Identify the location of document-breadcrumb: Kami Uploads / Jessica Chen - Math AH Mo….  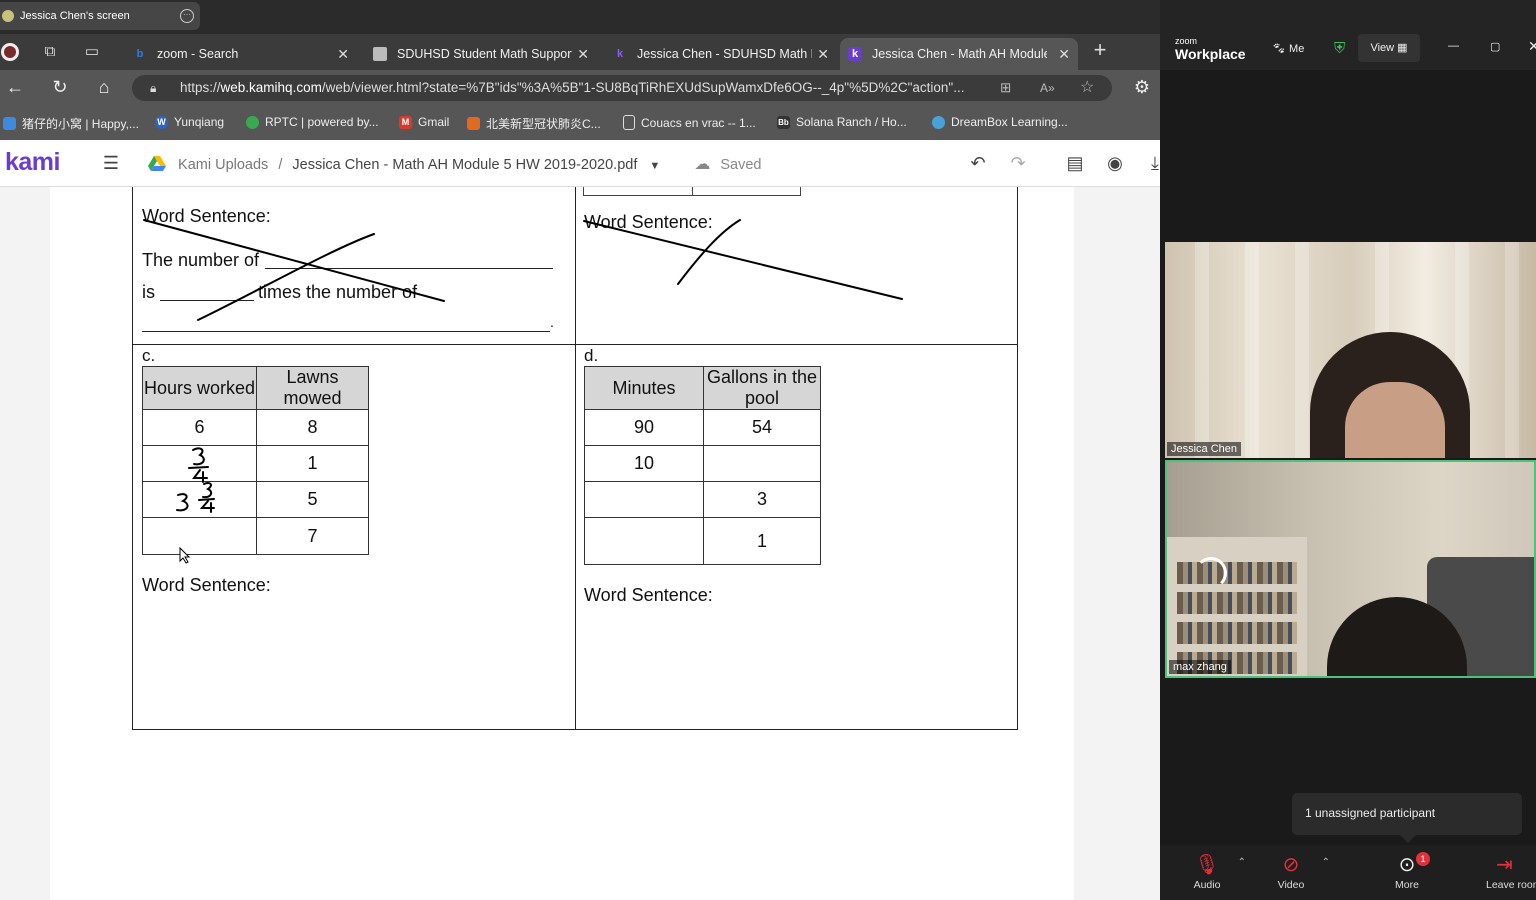
(454, 164).